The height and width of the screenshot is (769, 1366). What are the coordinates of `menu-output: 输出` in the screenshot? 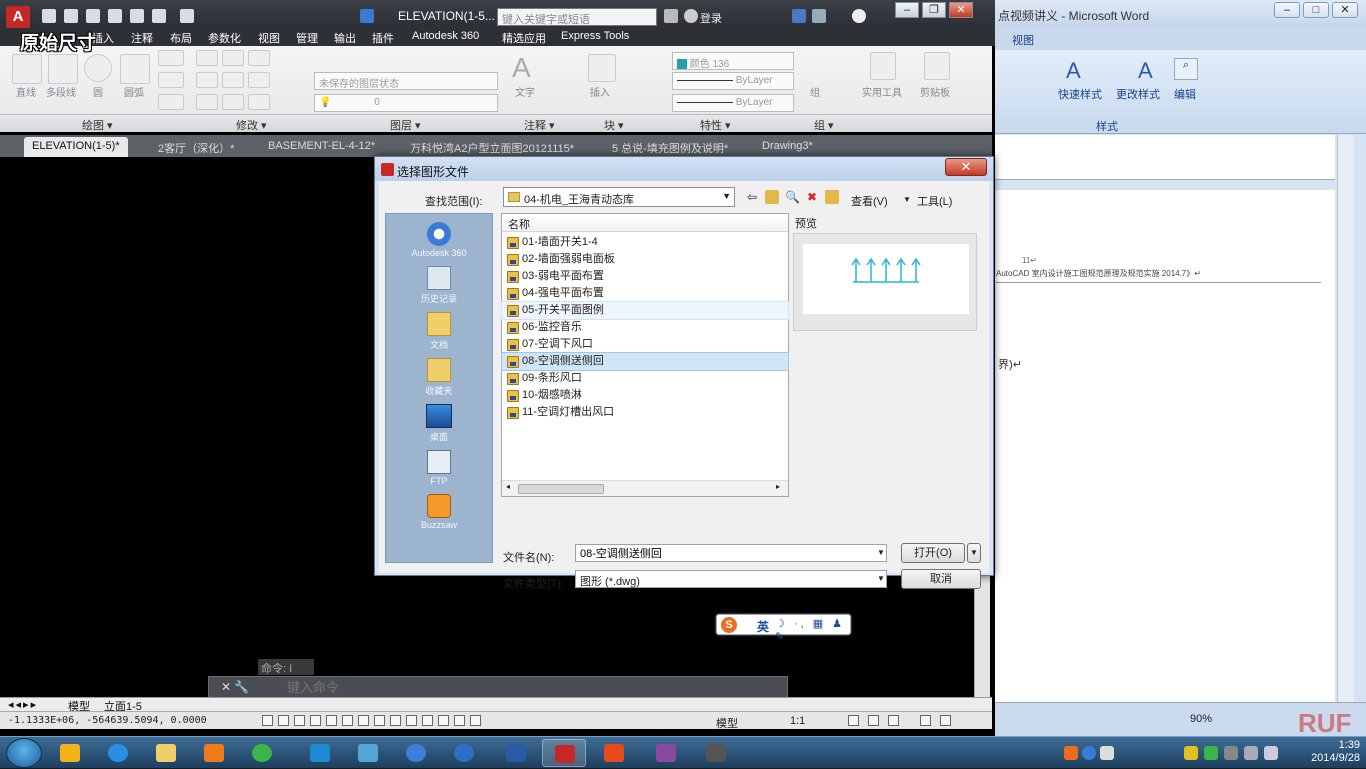 It's located at (345, 38).